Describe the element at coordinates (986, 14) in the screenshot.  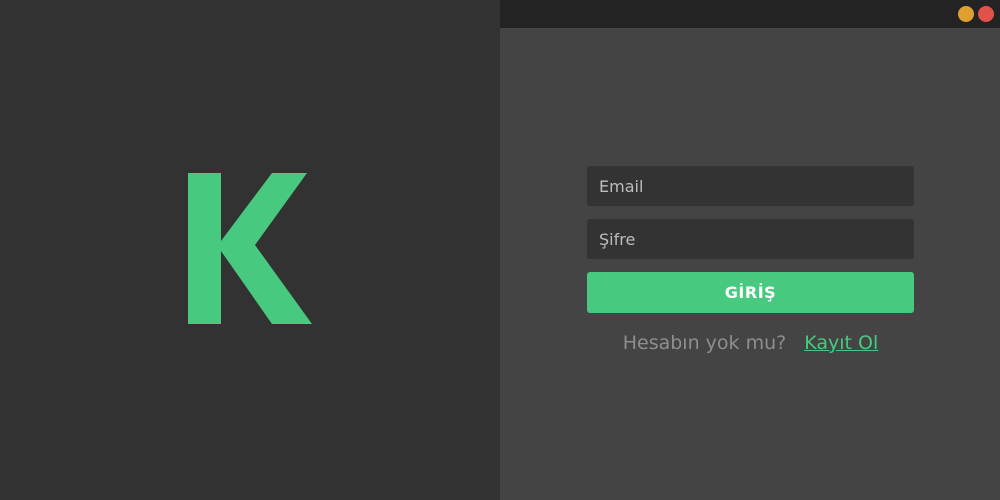
I see `close-button` at that location.